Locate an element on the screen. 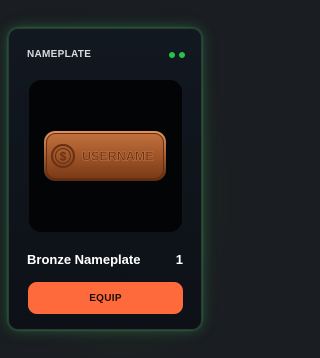 This screenshot has width=320, height=358. dollar-coin-icon: $ is located at coordinates (63, 156).